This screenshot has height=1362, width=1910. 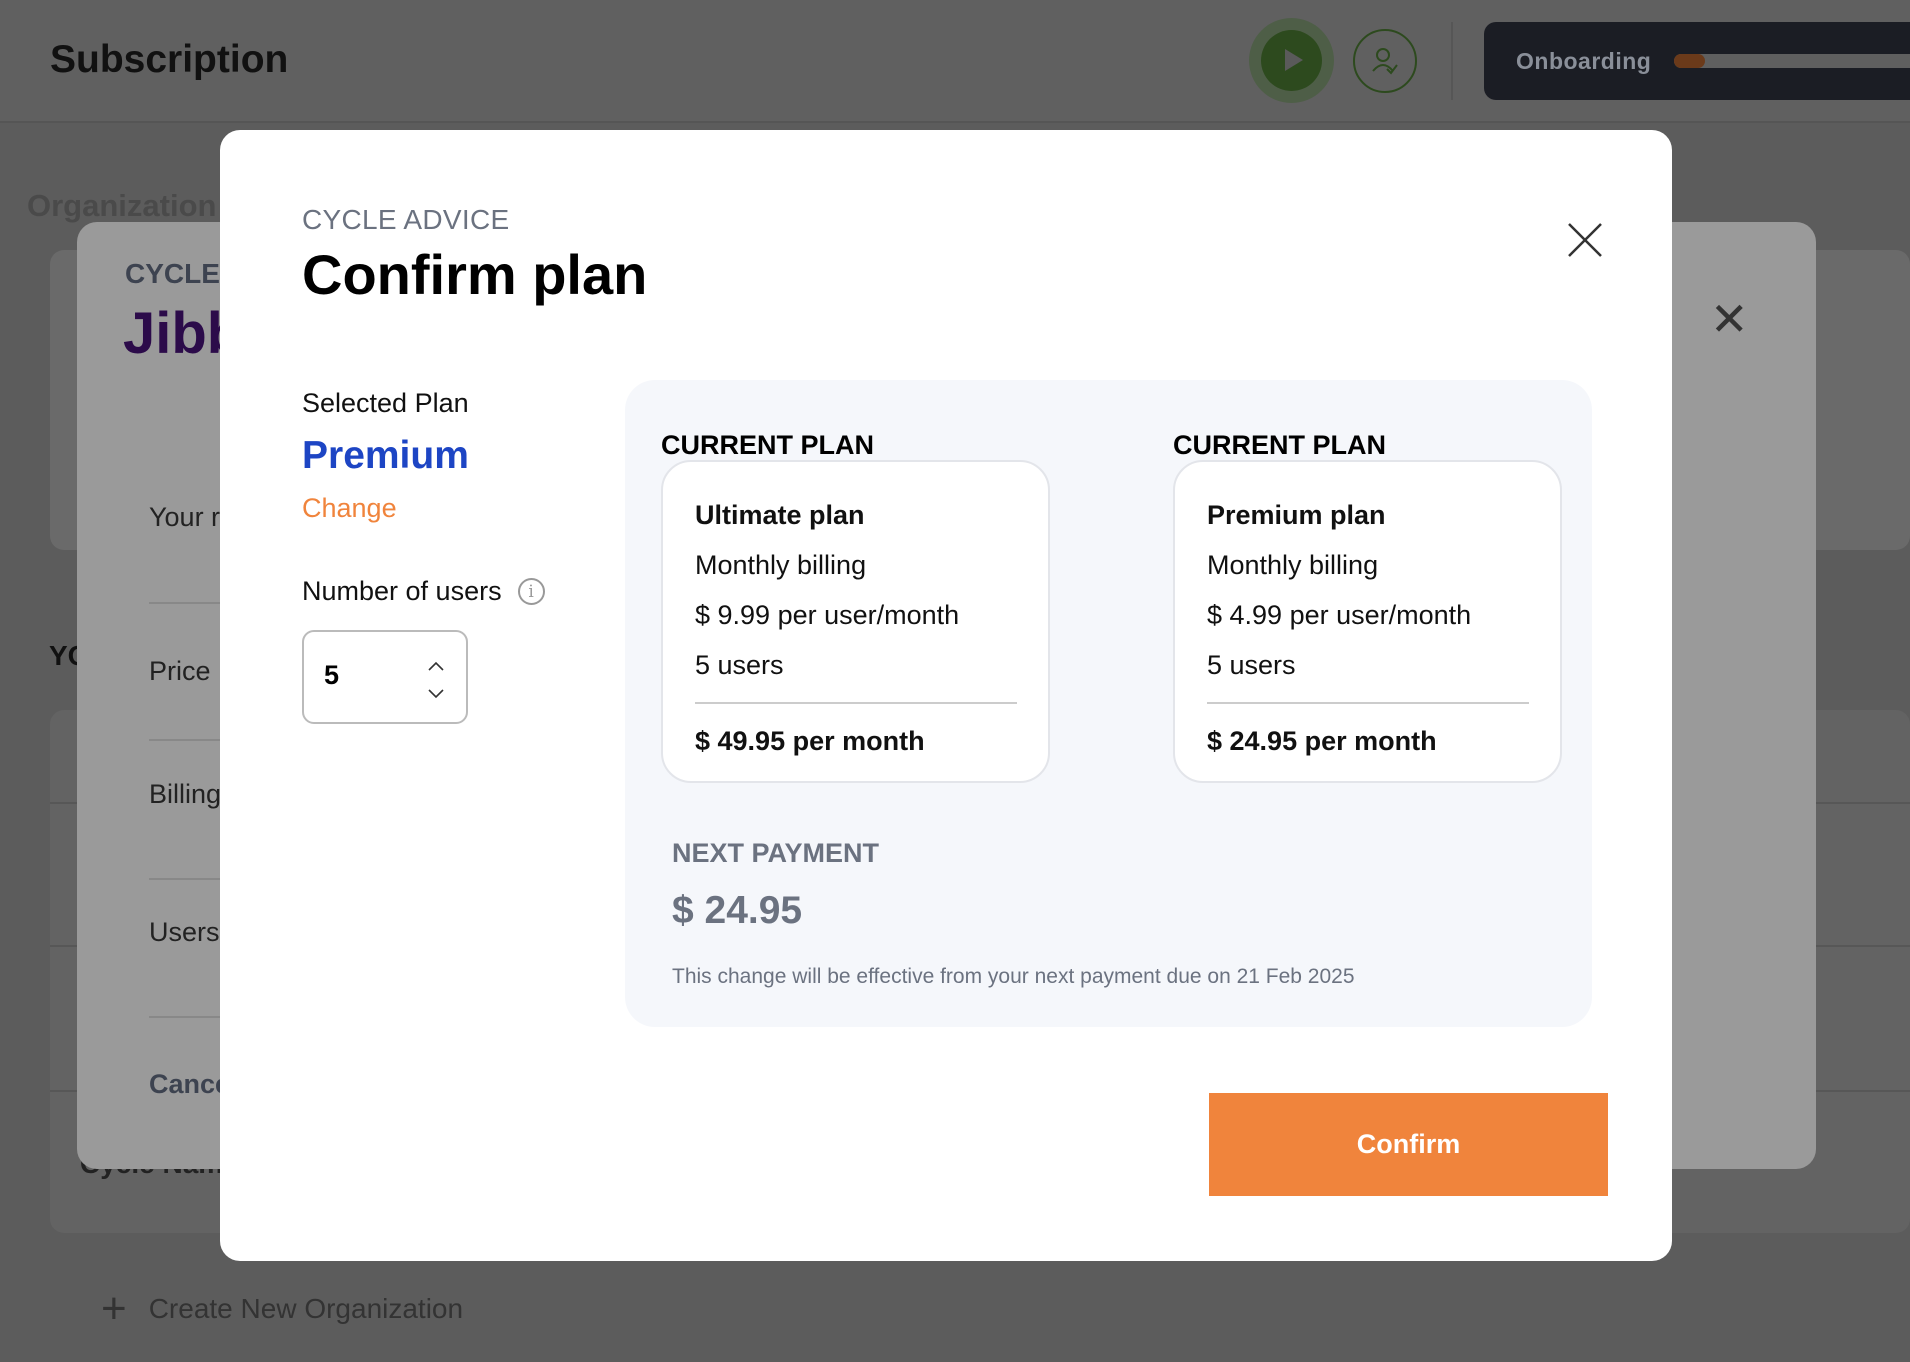 I want to click on next-payment-value: $ 24.95, so click(x=737, y=910).